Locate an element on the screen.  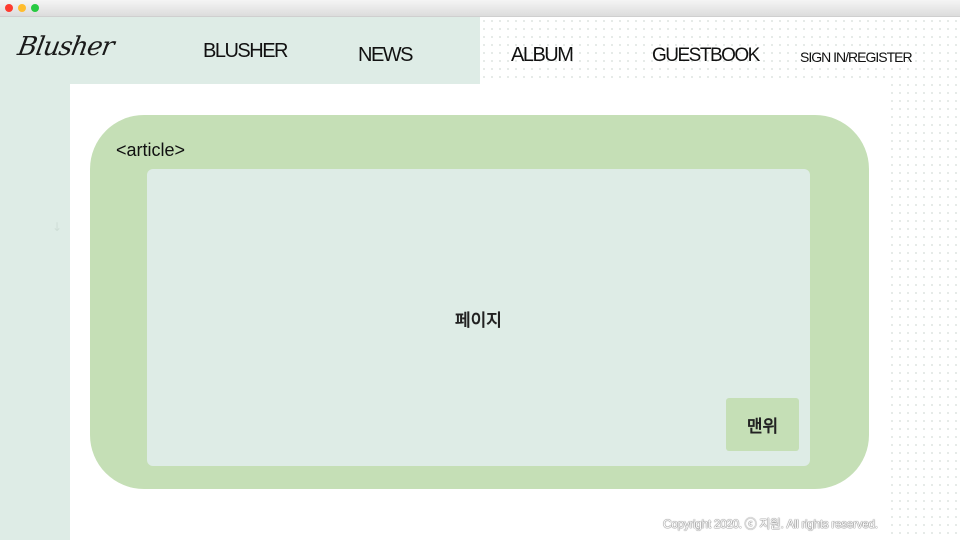
nav-album: ALBUM is located at coordinates (542, 55).